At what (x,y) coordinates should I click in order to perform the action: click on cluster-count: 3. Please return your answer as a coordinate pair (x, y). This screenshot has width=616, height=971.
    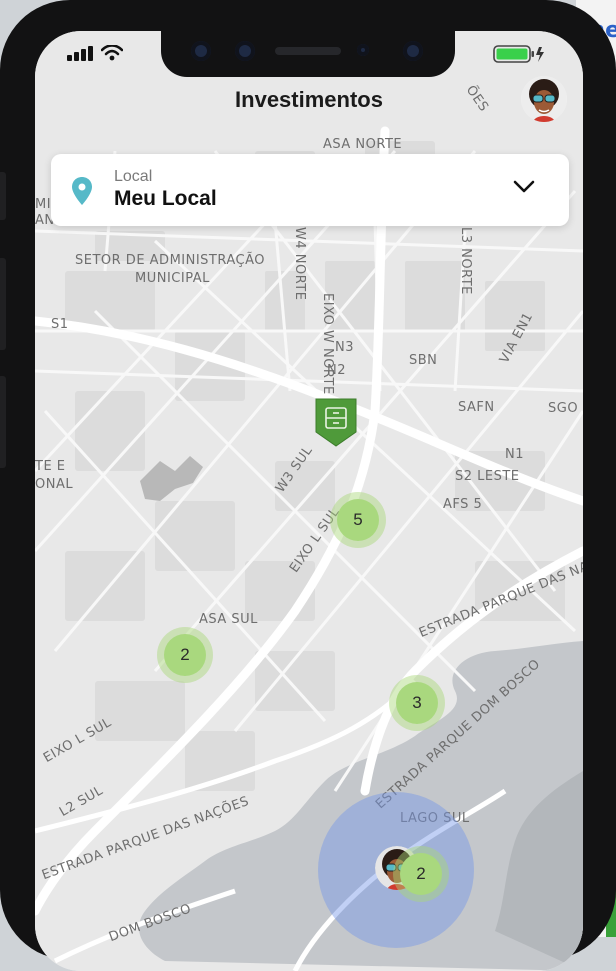
    Looking at the image, I should click on (417, 702).